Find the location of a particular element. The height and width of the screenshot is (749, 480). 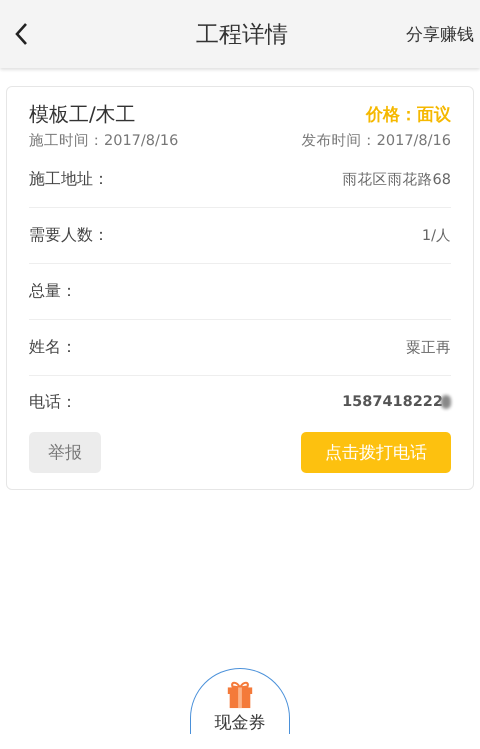

redaction-mark is located at coordinates (446, 402).